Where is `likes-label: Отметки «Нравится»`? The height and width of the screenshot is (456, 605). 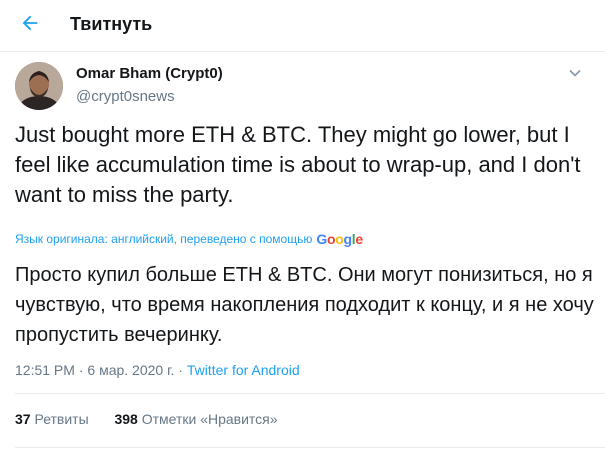 likes-label: Отметки «Нравится» is located at coordinates (209, 419).